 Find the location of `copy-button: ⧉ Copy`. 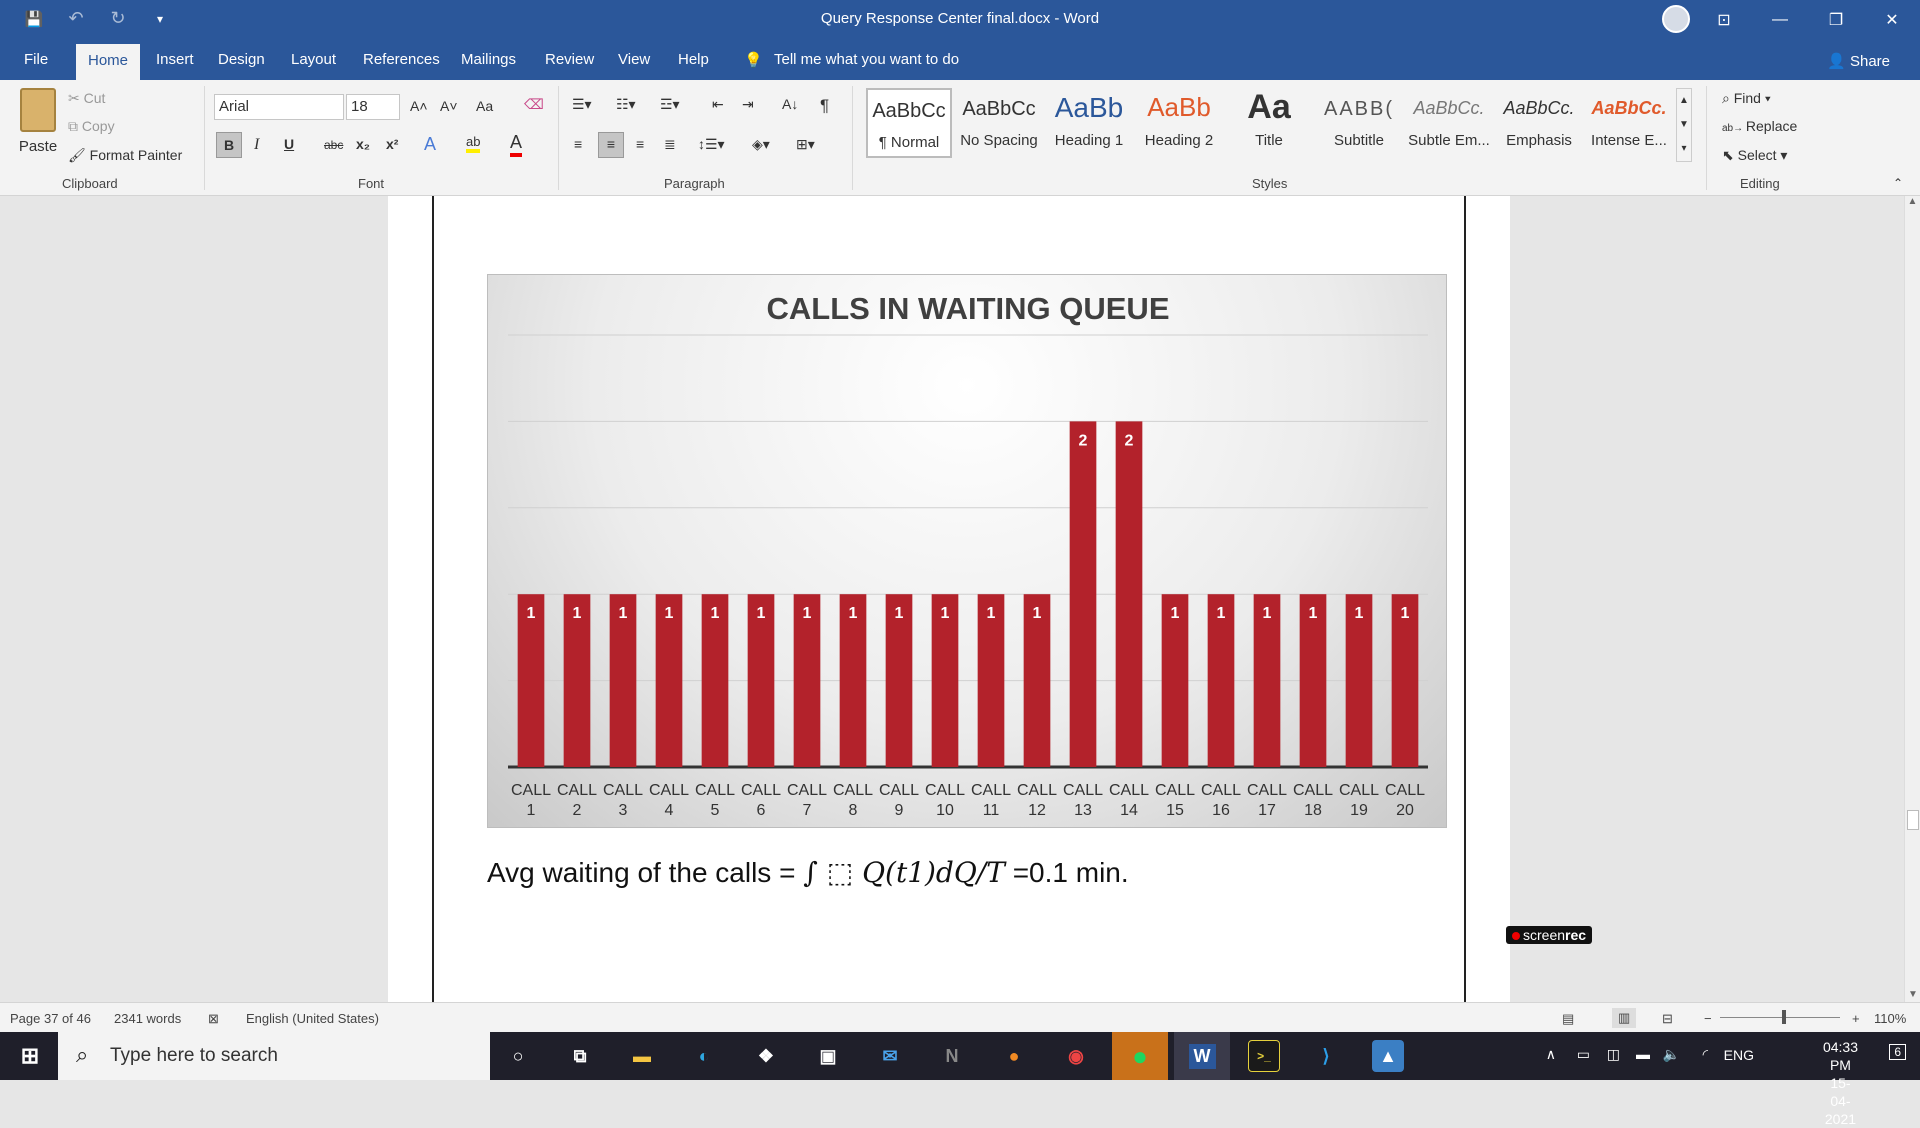

copy-button: ⧉ Copy is located at coordinates (91, 126).